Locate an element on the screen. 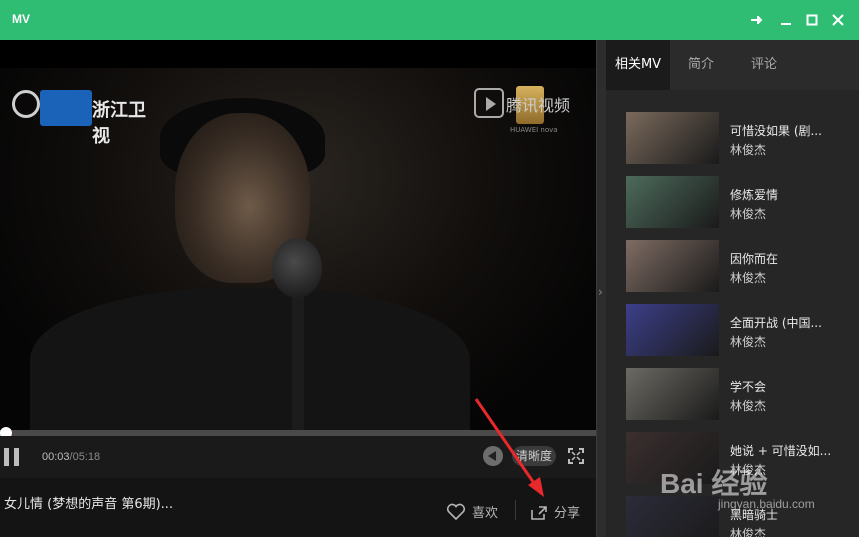 This screenshot has width=859, height=537. current-time: 00:03 is located at coordinates (56, 457).